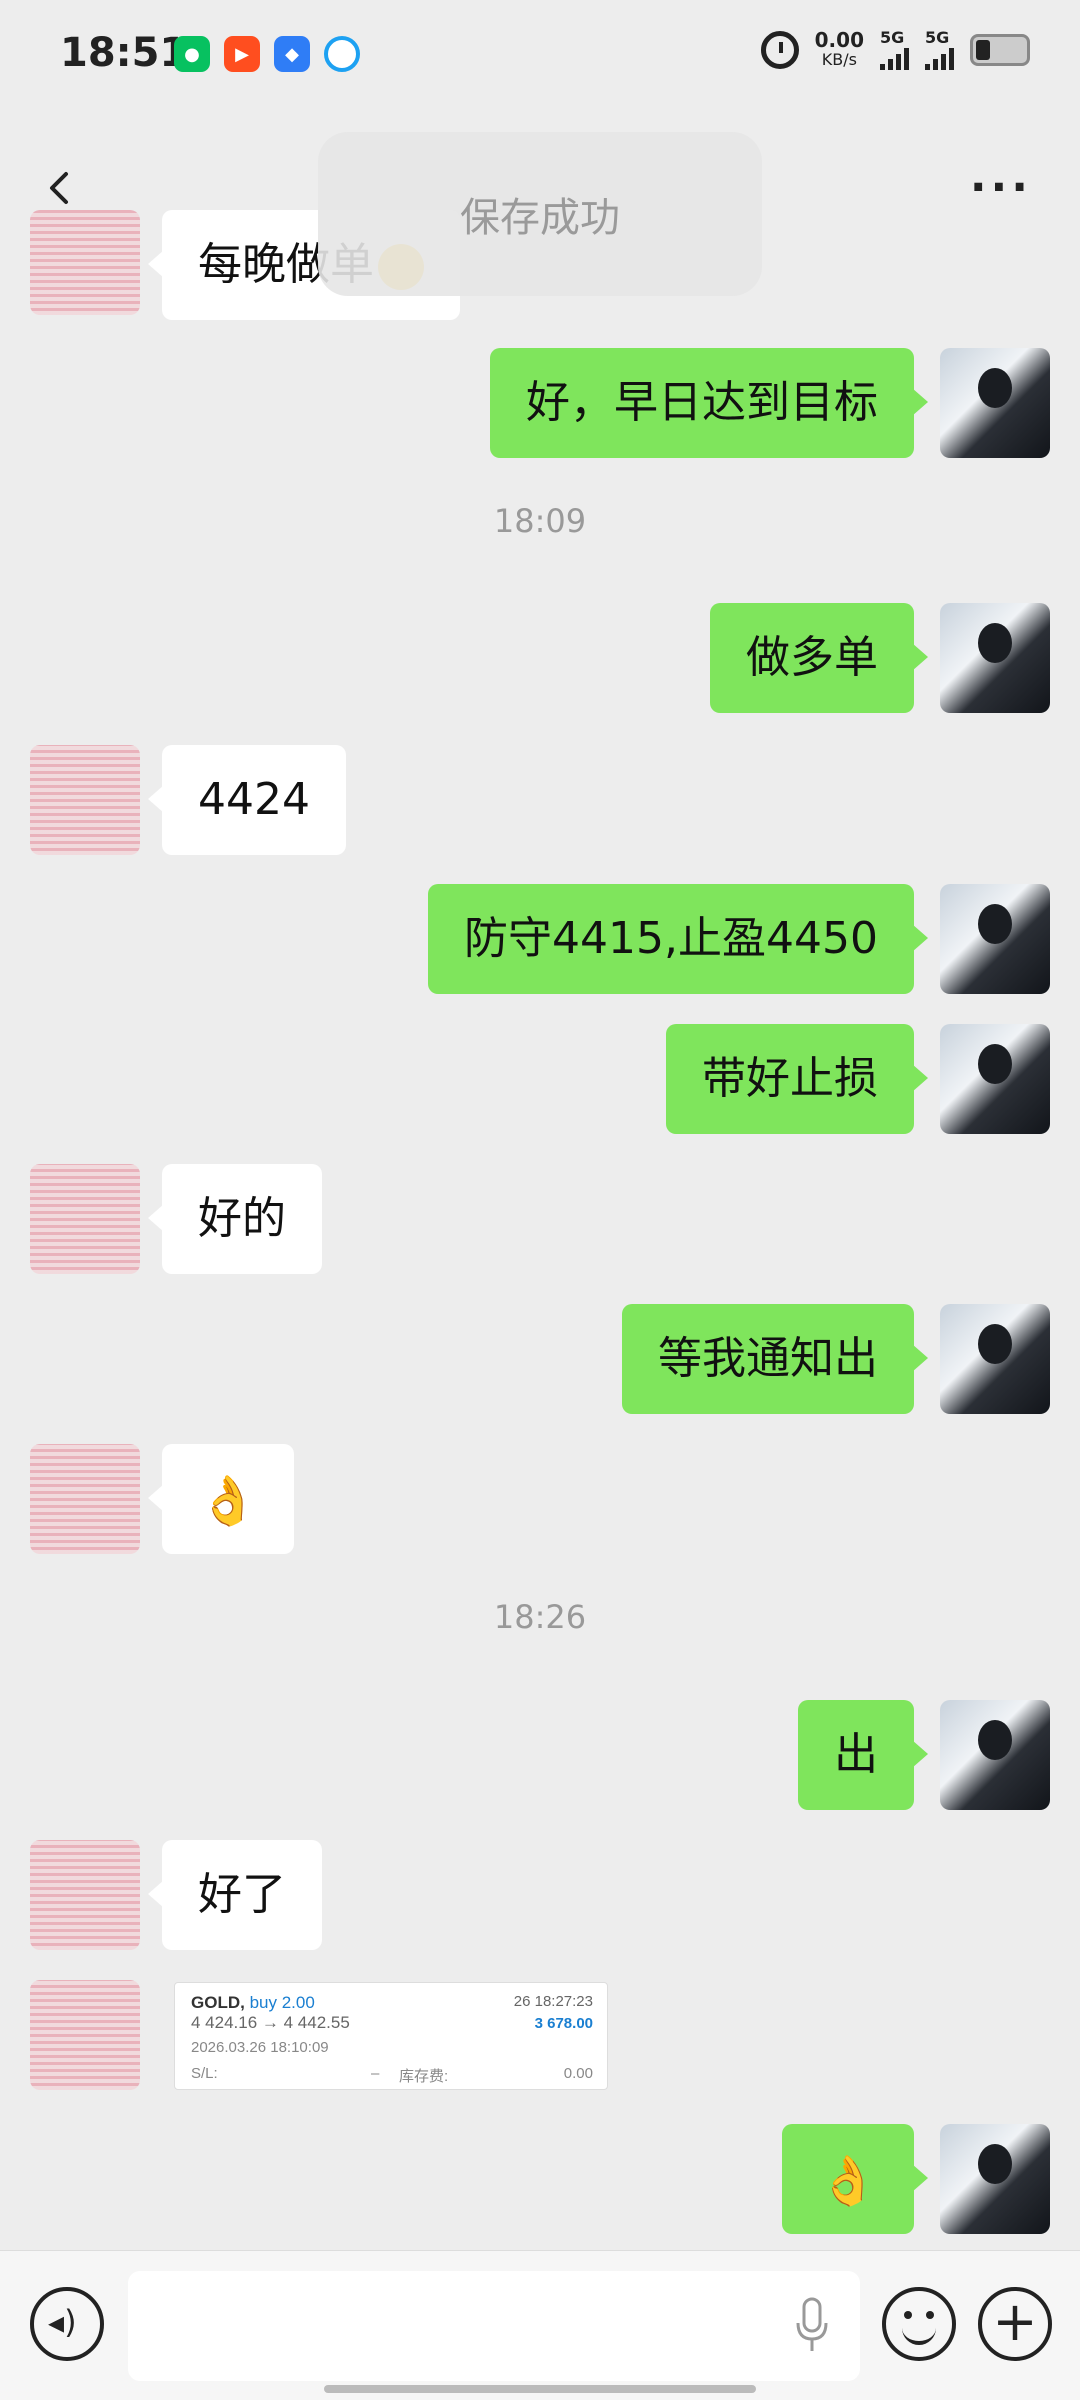  I want to click on message-text: 做多单, so click(812, 657).